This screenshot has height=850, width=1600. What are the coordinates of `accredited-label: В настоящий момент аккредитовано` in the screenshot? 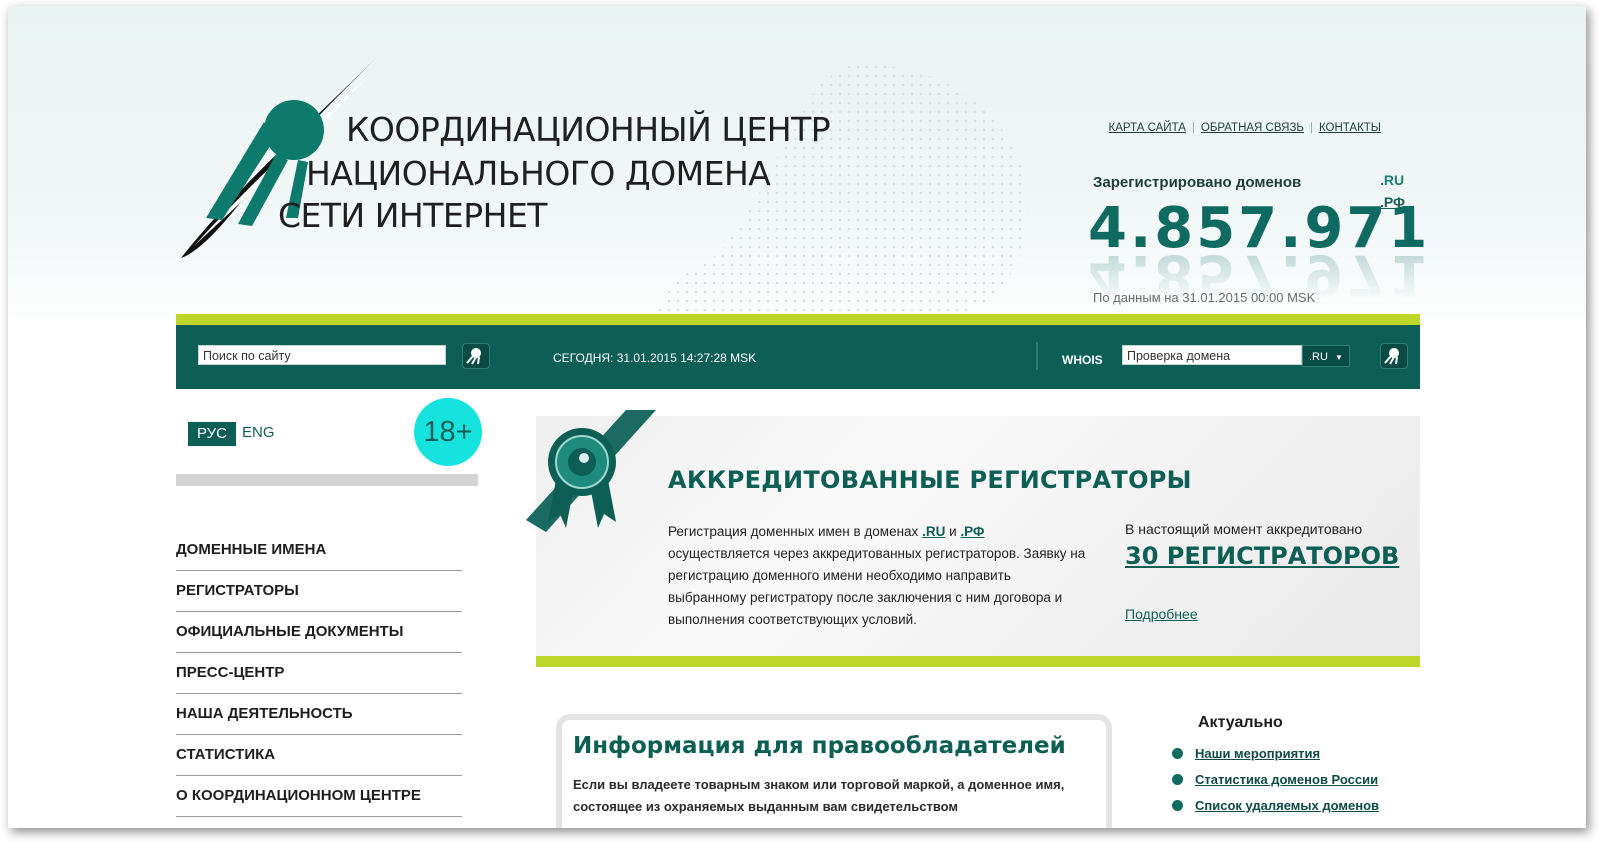 It's located at (1244, 529).